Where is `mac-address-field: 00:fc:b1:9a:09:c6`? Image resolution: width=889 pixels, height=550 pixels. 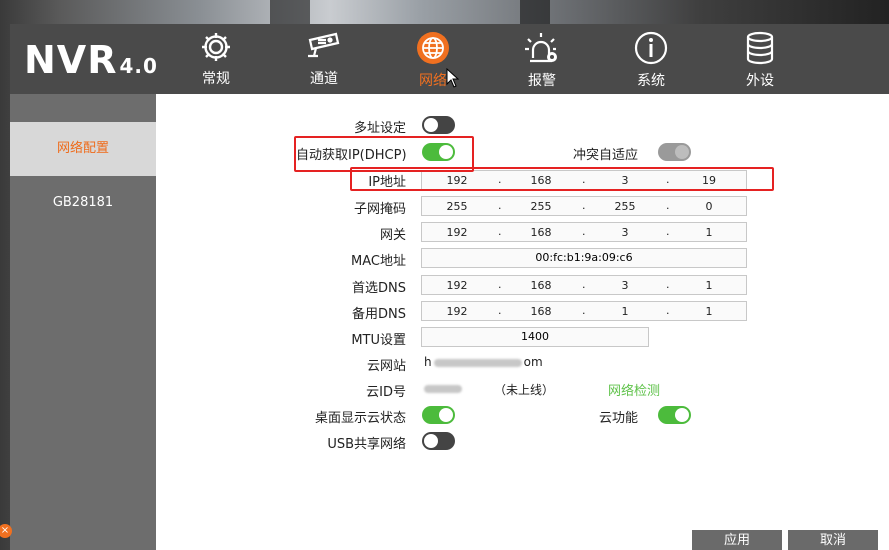
mac-address-field: 00:fc:b1:9a:09:c6 is located at coordinates (584, 258).